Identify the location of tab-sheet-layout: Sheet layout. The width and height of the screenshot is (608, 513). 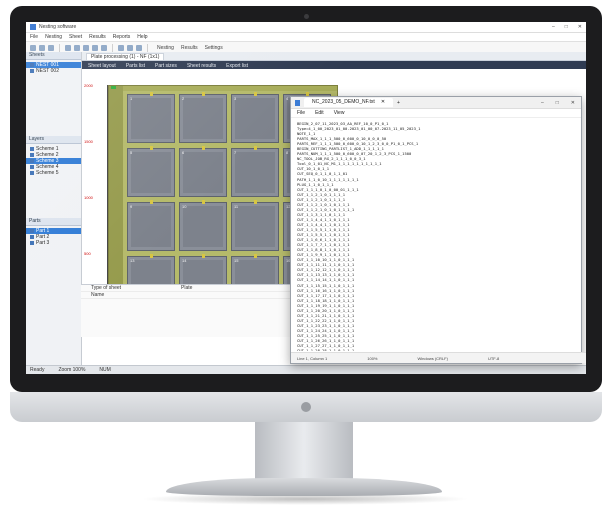
(102, 66).